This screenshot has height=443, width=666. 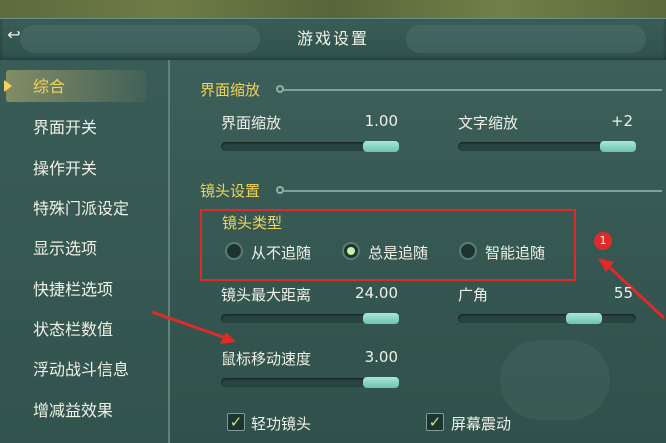 What do you see at coordinates (65, 169) in the screenshot?
I see `sidebar-item-operation-toggles: 操作开关` at bounding box center [65, 169].